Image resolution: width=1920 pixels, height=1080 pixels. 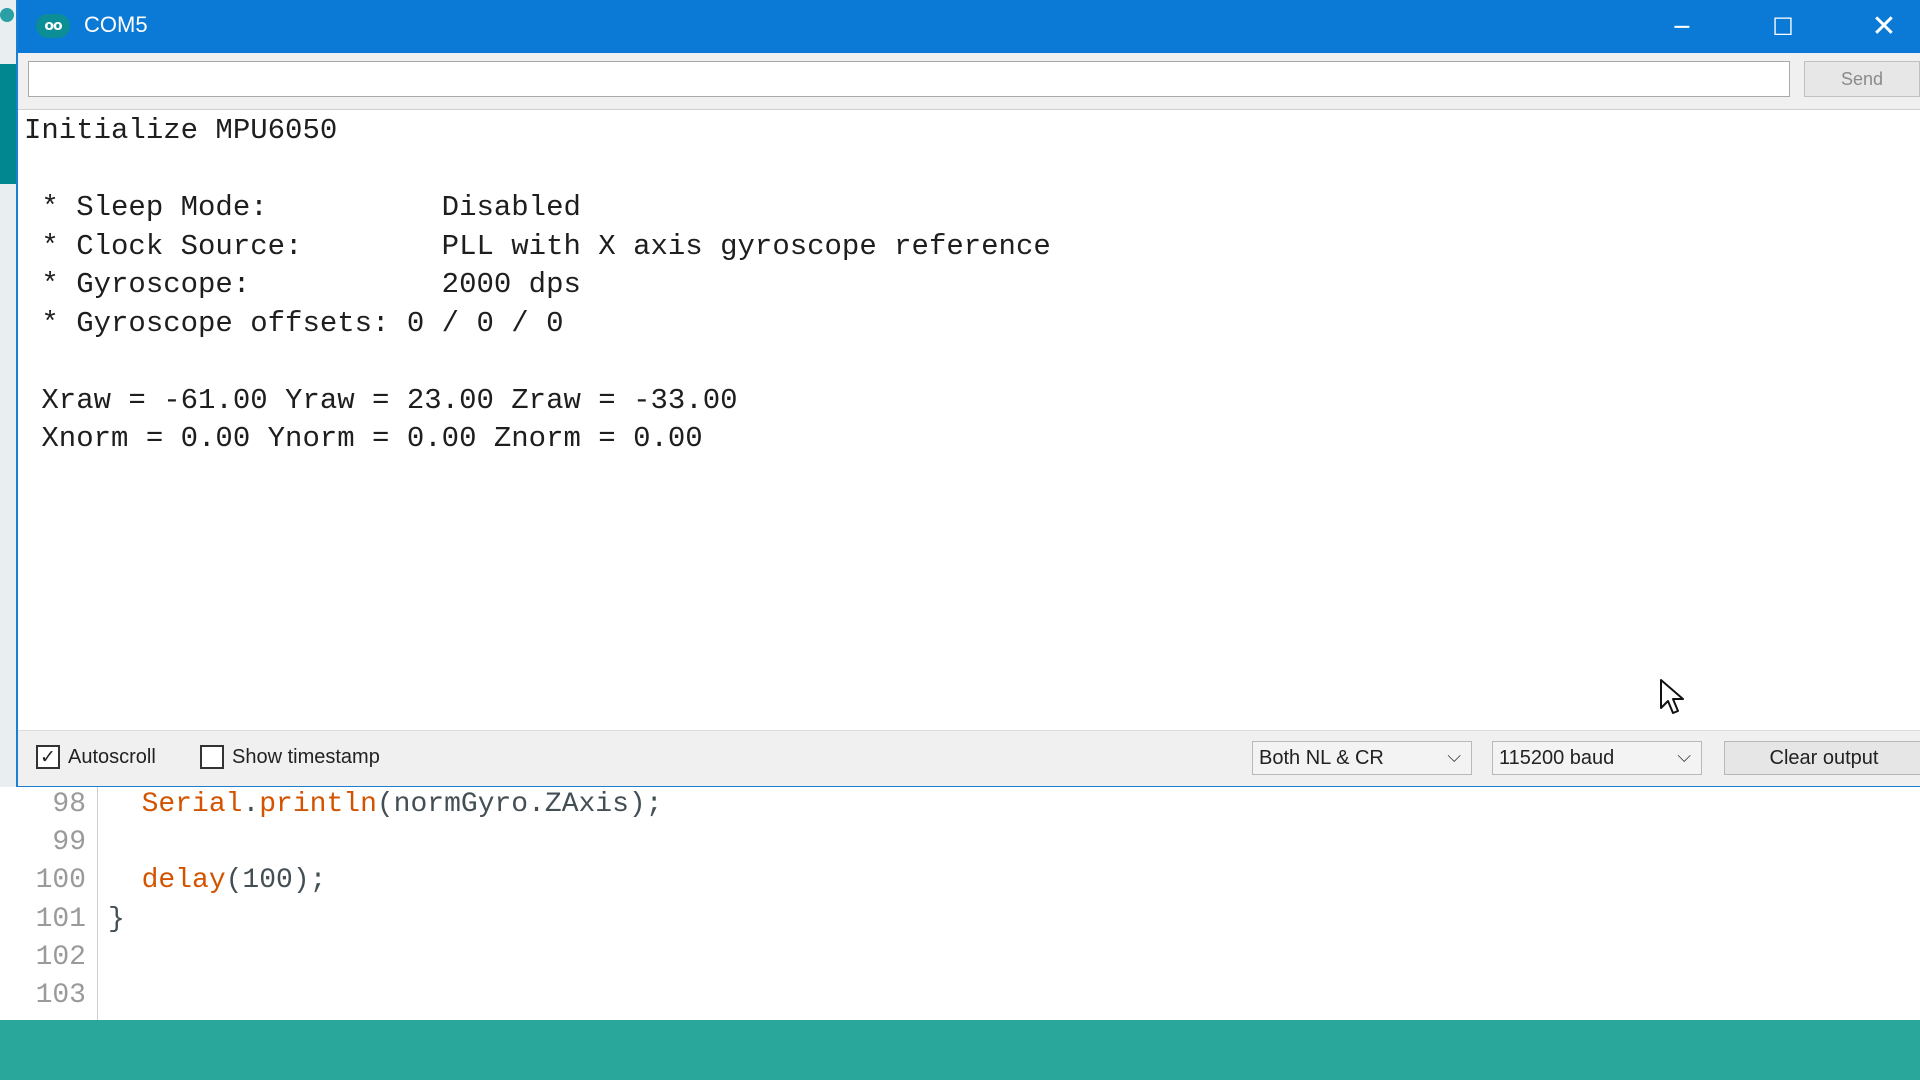 I want to click on code-keyword: println, so click(x=318, y=804).